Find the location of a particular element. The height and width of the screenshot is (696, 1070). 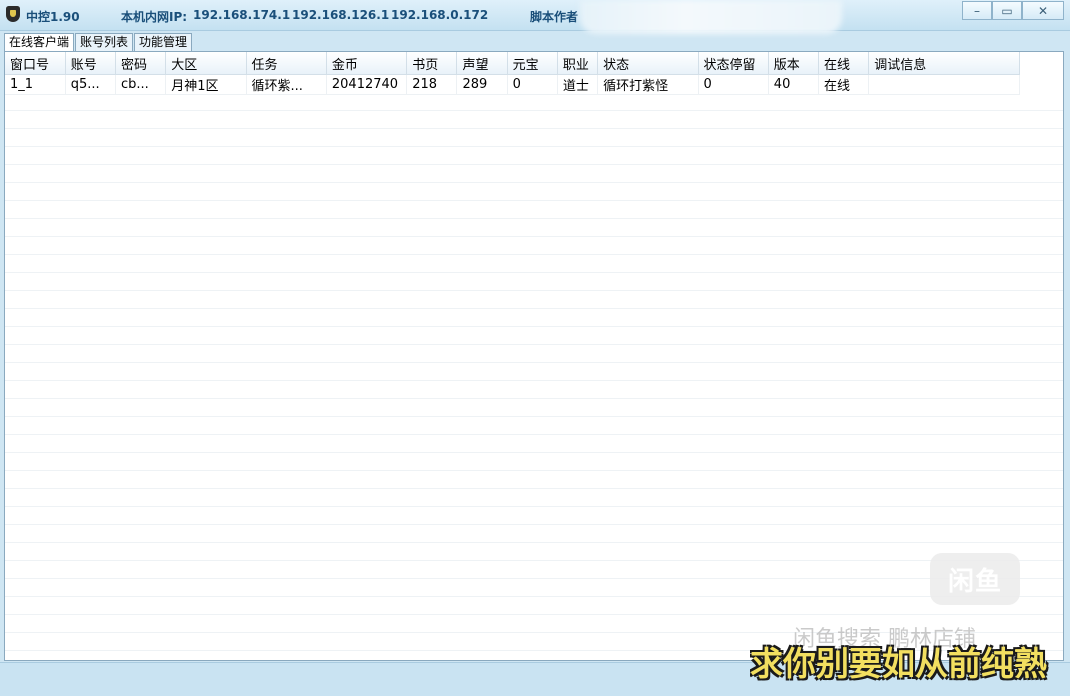

column-header: 调试信息 is located at coordinates (944, 63).